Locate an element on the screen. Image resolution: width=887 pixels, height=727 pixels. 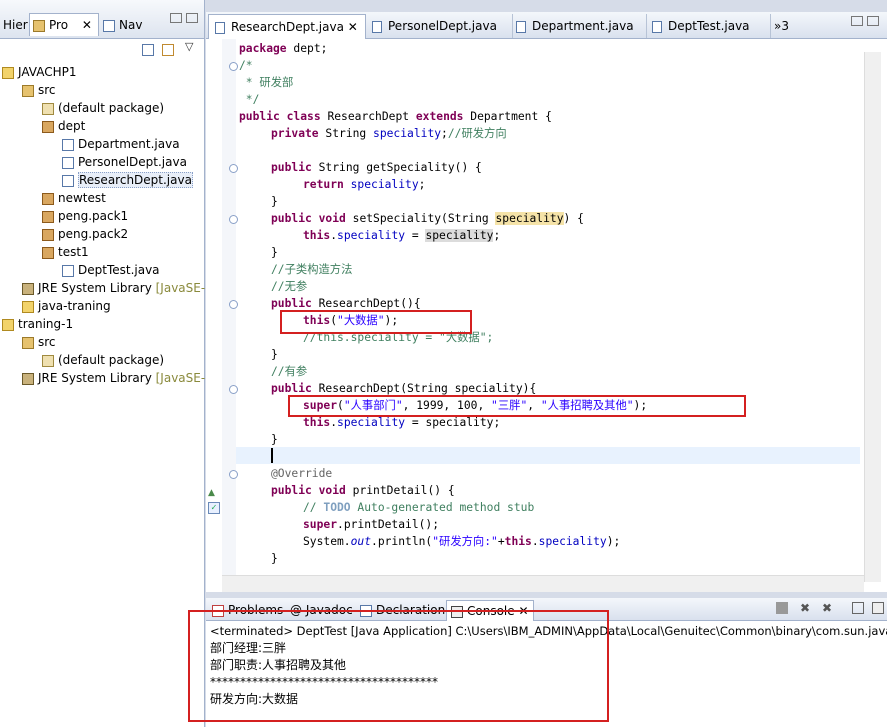
tree-item-department-java: Department.java is located at coordinates (121, 144).